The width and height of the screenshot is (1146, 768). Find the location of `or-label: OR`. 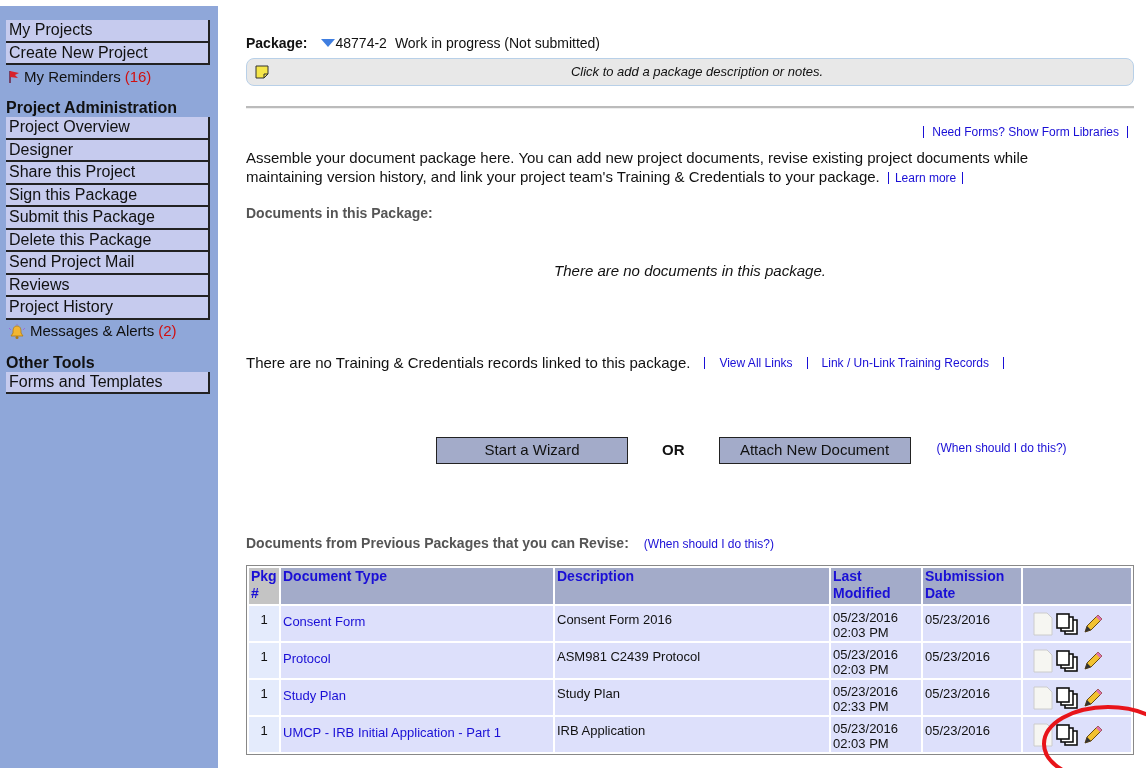

or-label: OR is located at coordinates (673, 450).